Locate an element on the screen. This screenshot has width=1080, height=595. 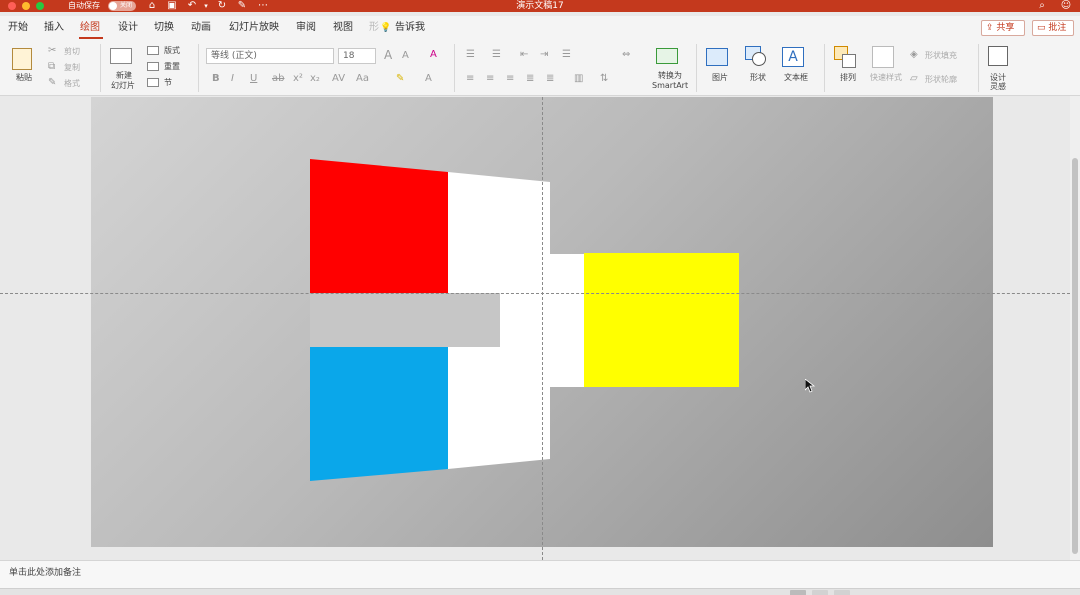
italic-icon: I is located at coordinates (232, 79).